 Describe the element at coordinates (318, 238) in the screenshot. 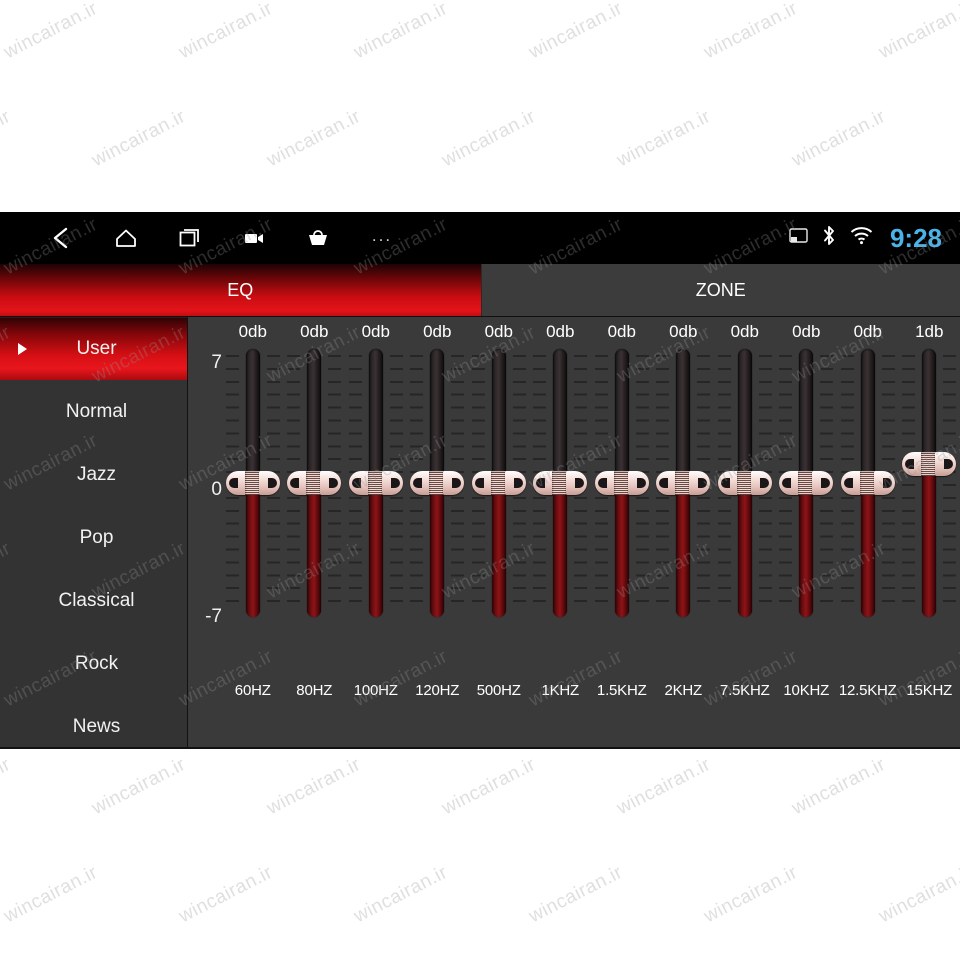

I see `basket-icon` at that location.